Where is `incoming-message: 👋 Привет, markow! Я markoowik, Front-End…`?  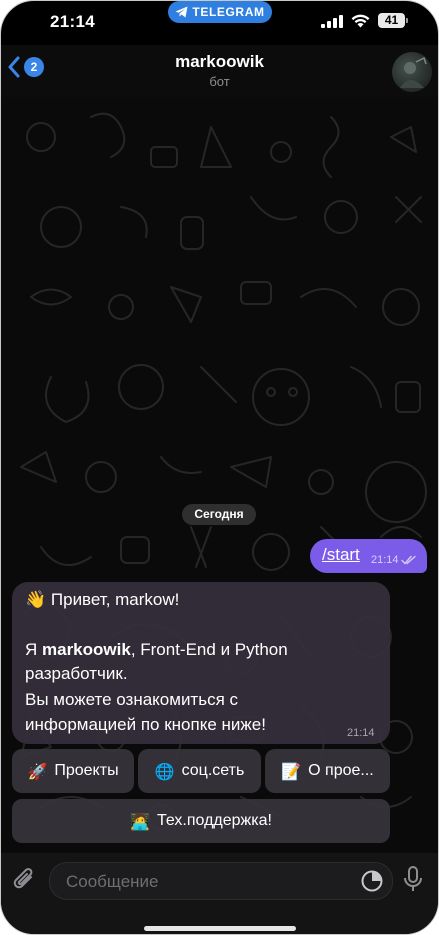
incoming-message: 👋 Привет, markow! Я markoowik, Front-End… is located at coordinates (201, 663).